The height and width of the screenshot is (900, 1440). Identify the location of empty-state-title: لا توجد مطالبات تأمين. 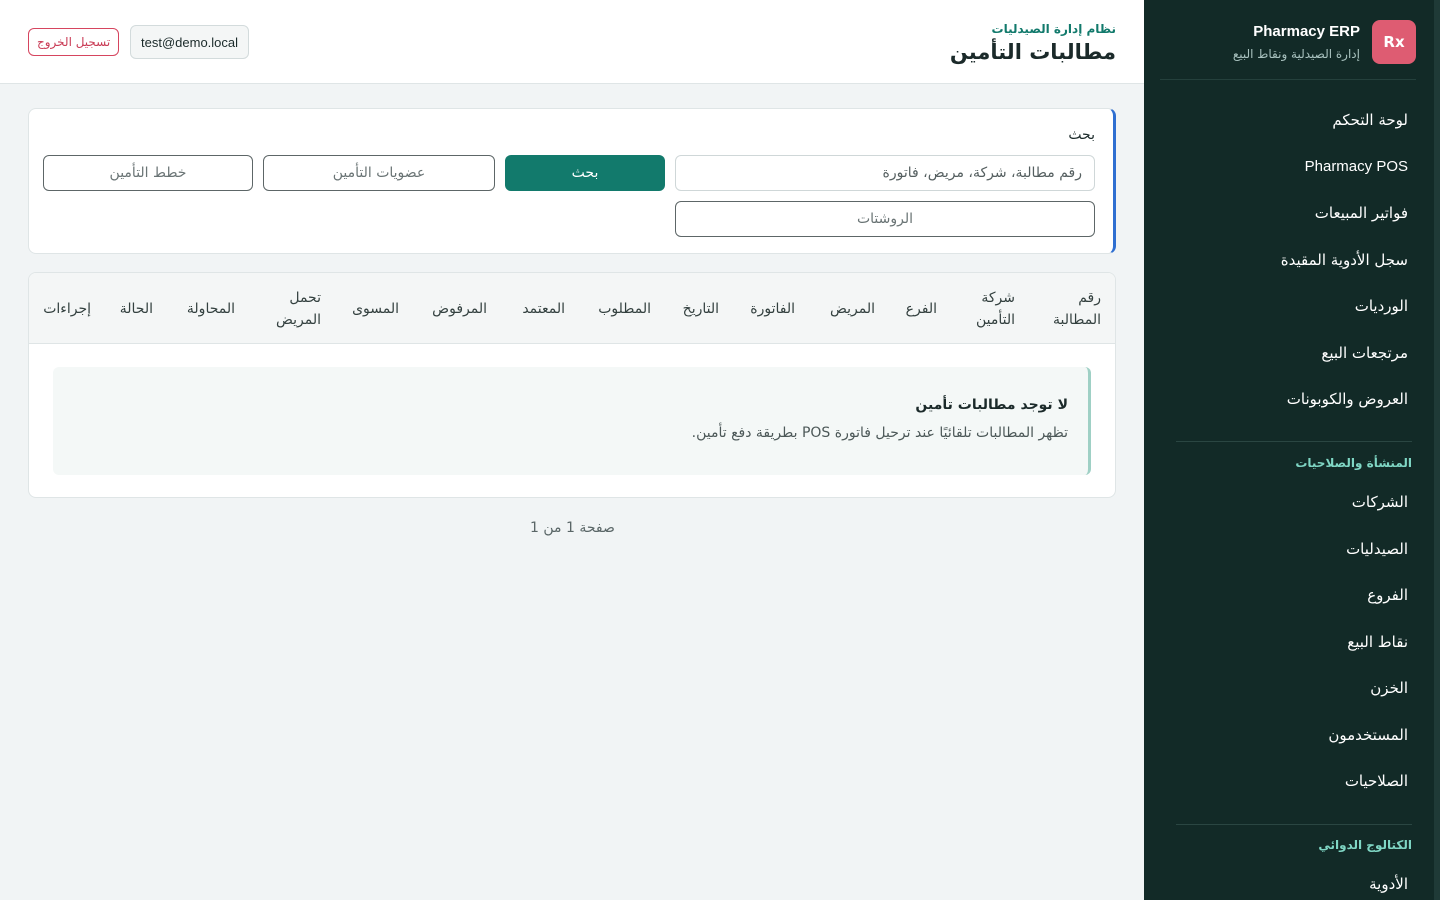
(991, 405).